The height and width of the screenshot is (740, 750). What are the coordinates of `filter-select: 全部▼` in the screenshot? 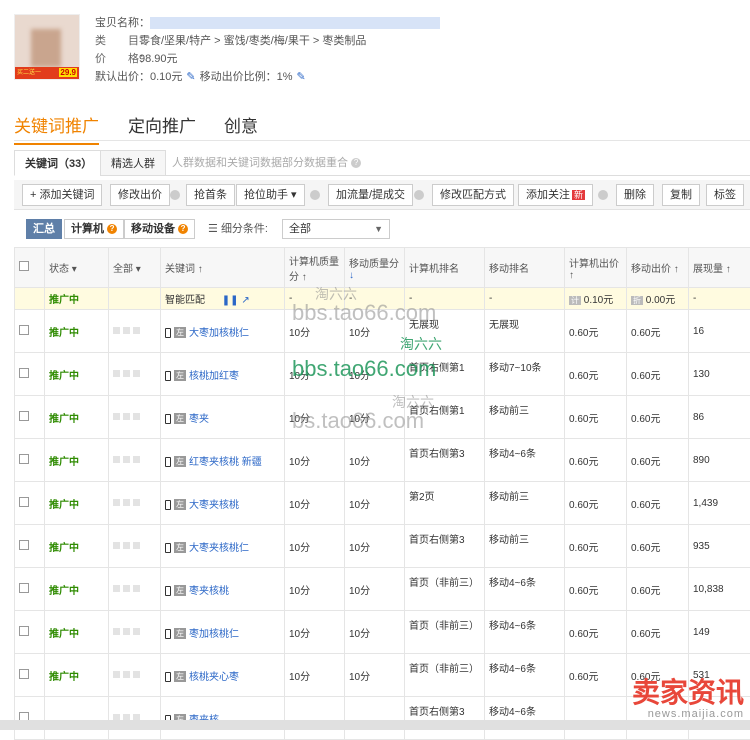 It's located at (336, 229).